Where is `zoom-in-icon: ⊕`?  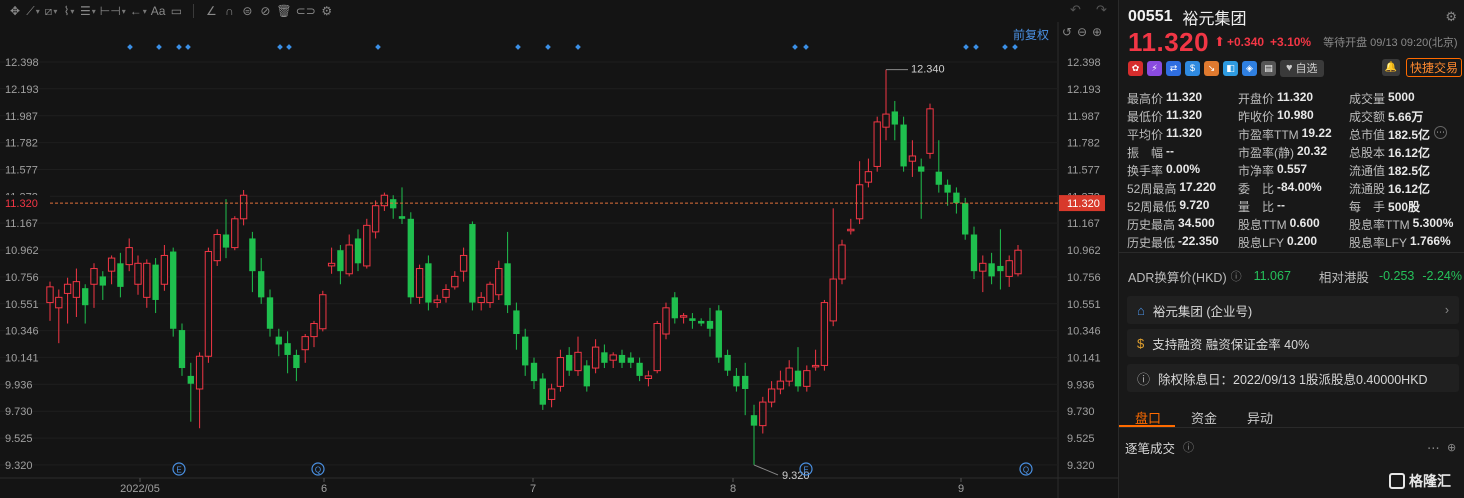
zoom-in-icon: ⊕ is located at coordinates (1097, 32).